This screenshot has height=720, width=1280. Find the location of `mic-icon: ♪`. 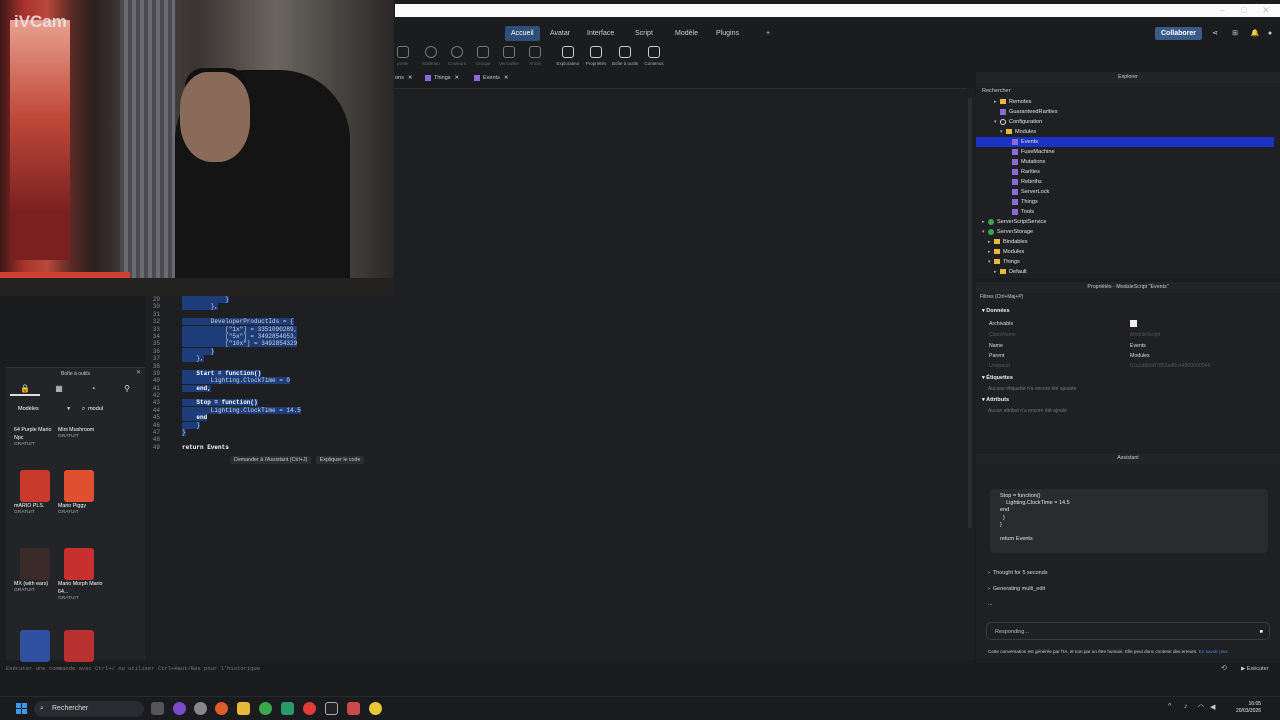

mic-icon: ♪ is located at coordinates (1186, 706).